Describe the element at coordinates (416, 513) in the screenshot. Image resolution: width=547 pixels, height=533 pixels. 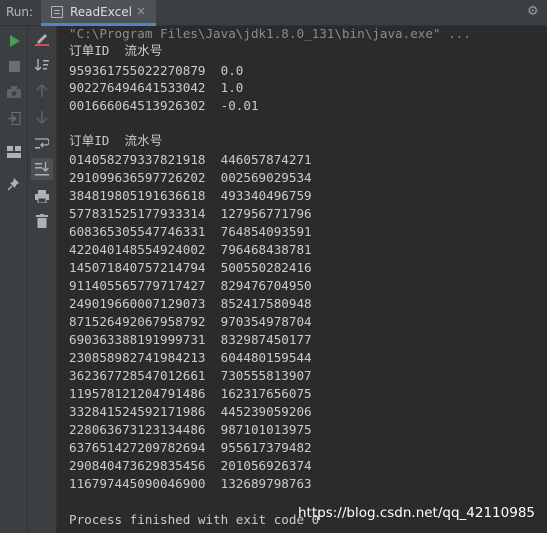
I see `watermark-url: https://blog.csdn.net/qq_42110985` at that location.